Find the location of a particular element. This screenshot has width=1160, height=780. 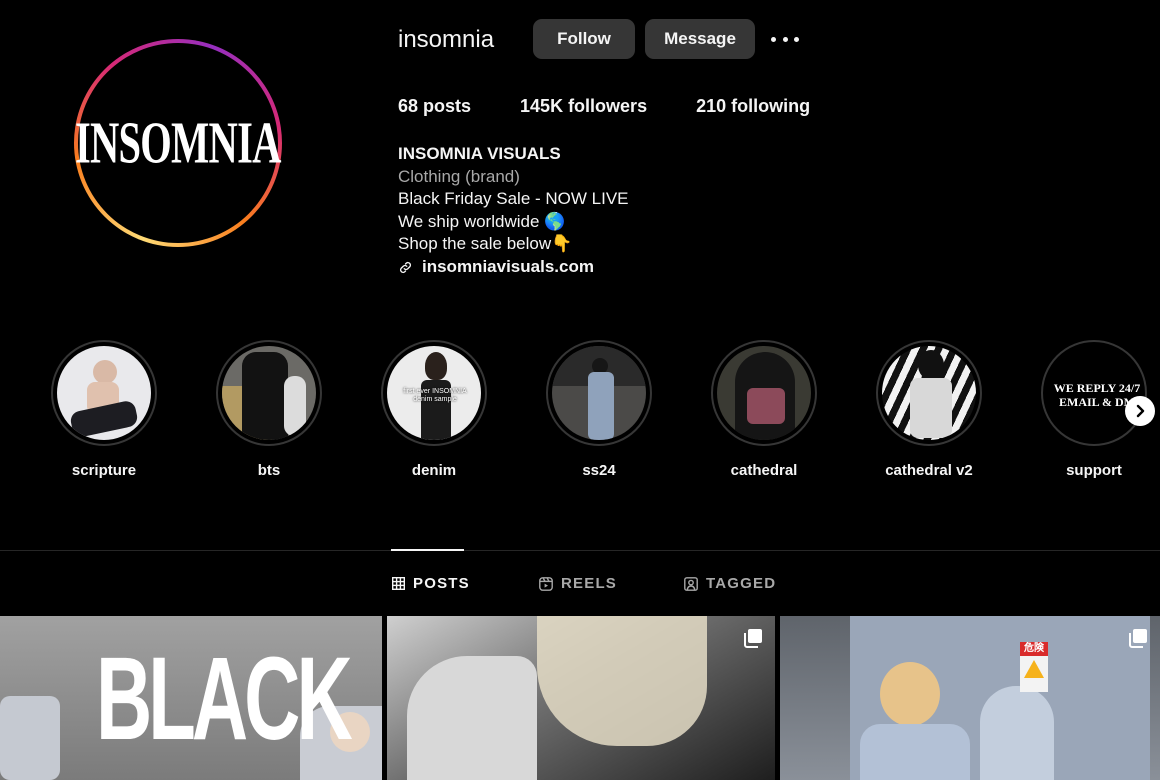

following-count: 210 following is located at coordinates (753, 106).